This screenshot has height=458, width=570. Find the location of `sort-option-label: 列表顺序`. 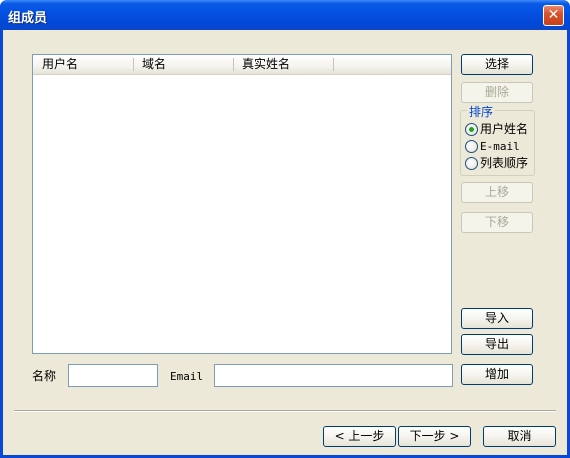

sort-option-label: 列表顺序 is located at coordinates (504, 163).